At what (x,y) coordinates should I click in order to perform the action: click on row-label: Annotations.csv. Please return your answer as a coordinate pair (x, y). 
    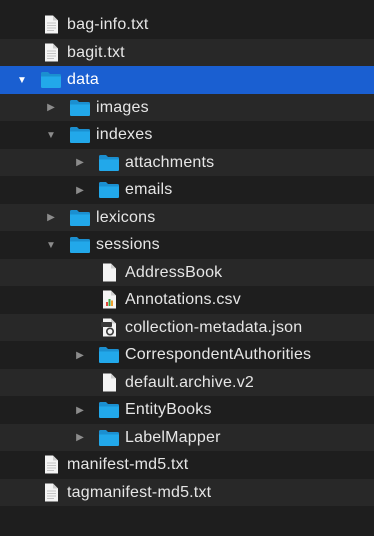
    Looking at the image, I should click on (183, 299).